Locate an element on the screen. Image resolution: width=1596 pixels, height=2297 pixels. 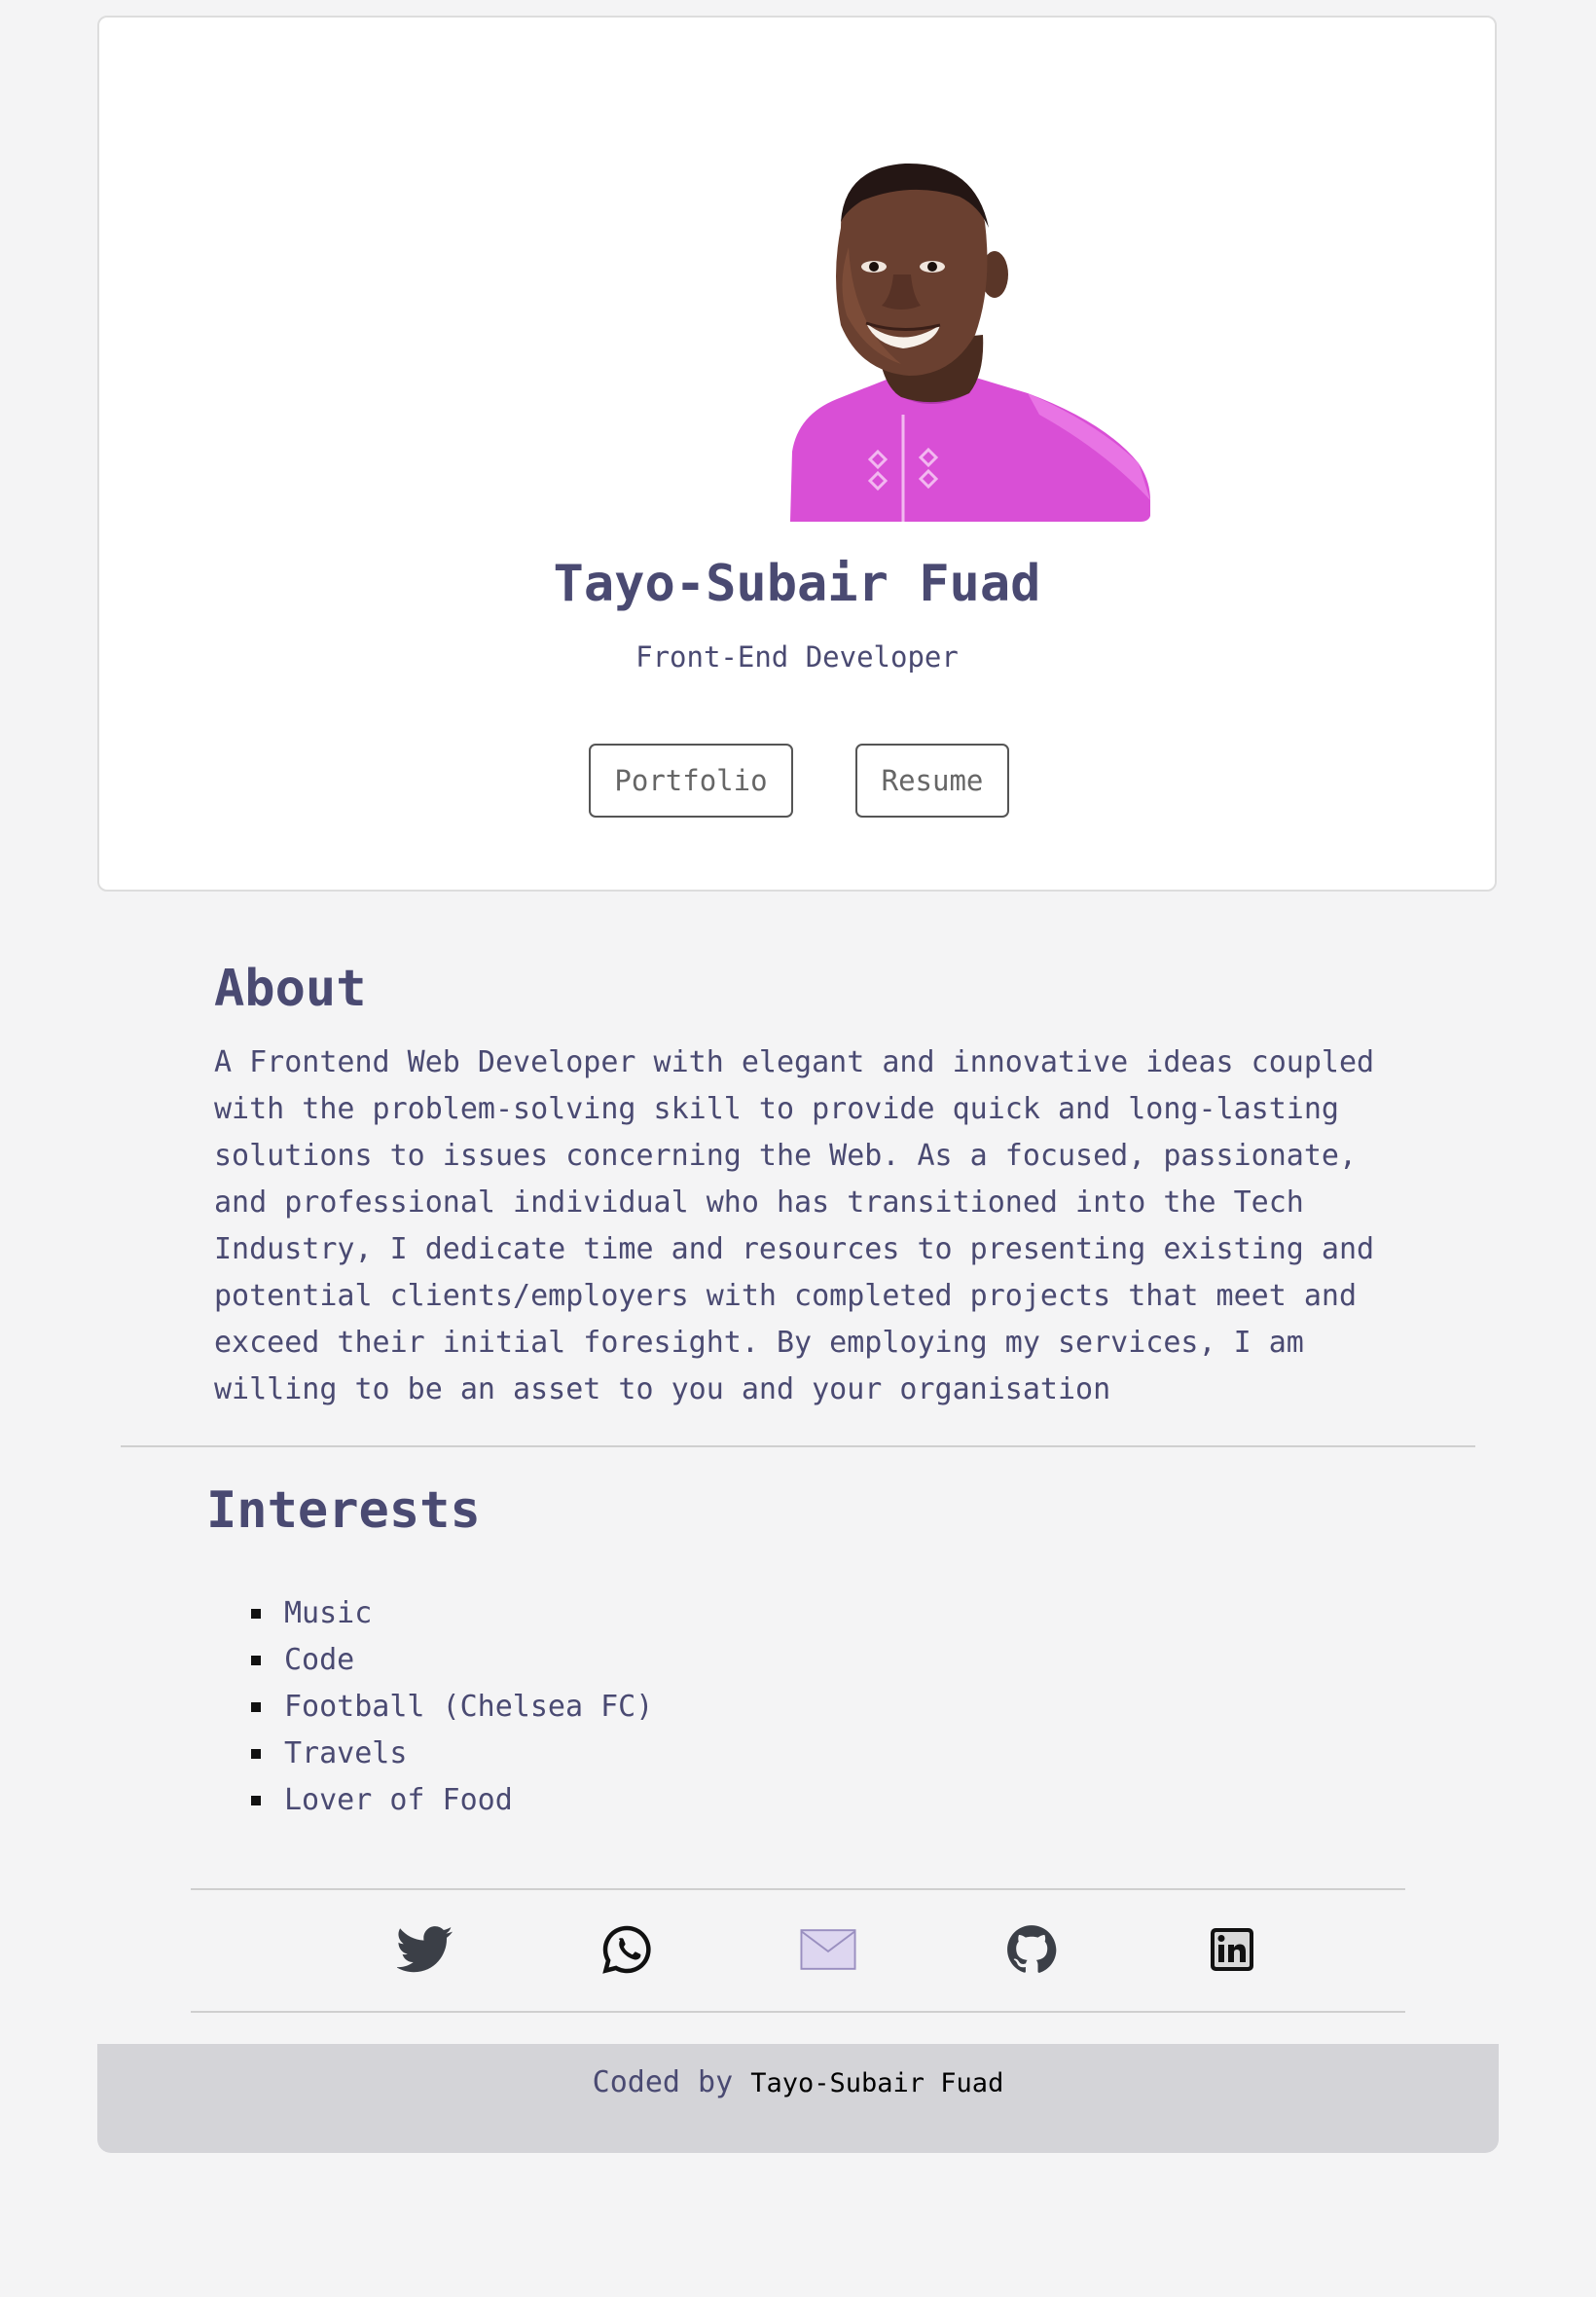
profile-title: Front-End Developer is located at coordinates (797, 657).